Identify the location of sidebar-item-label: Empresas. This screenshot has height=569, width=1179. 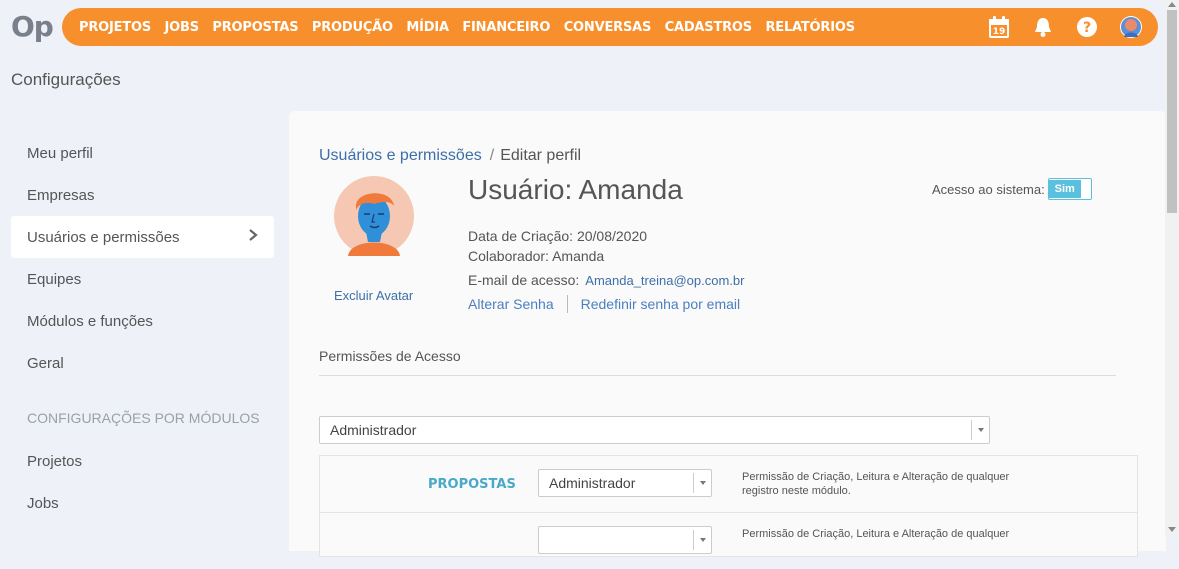
(61, 195).